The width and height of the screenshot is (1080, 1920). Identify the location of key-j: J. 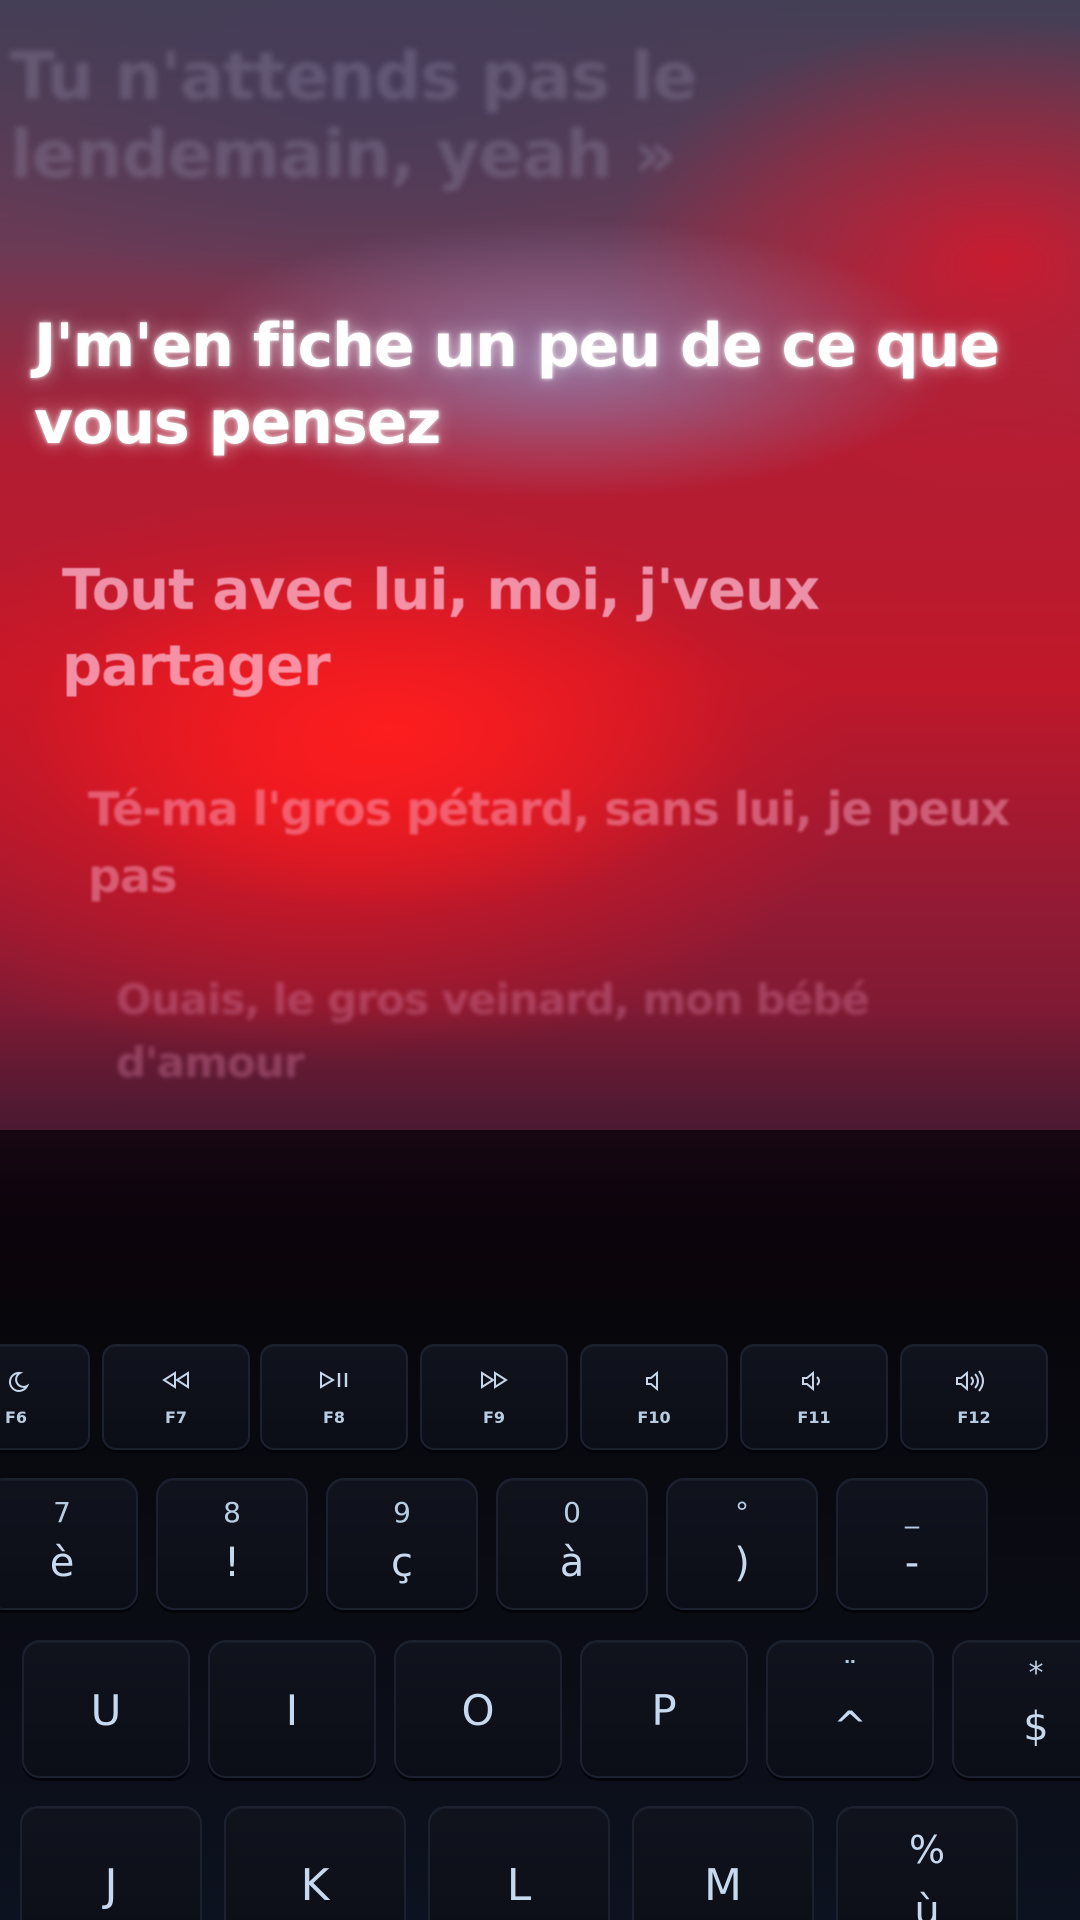
(111, 1863).